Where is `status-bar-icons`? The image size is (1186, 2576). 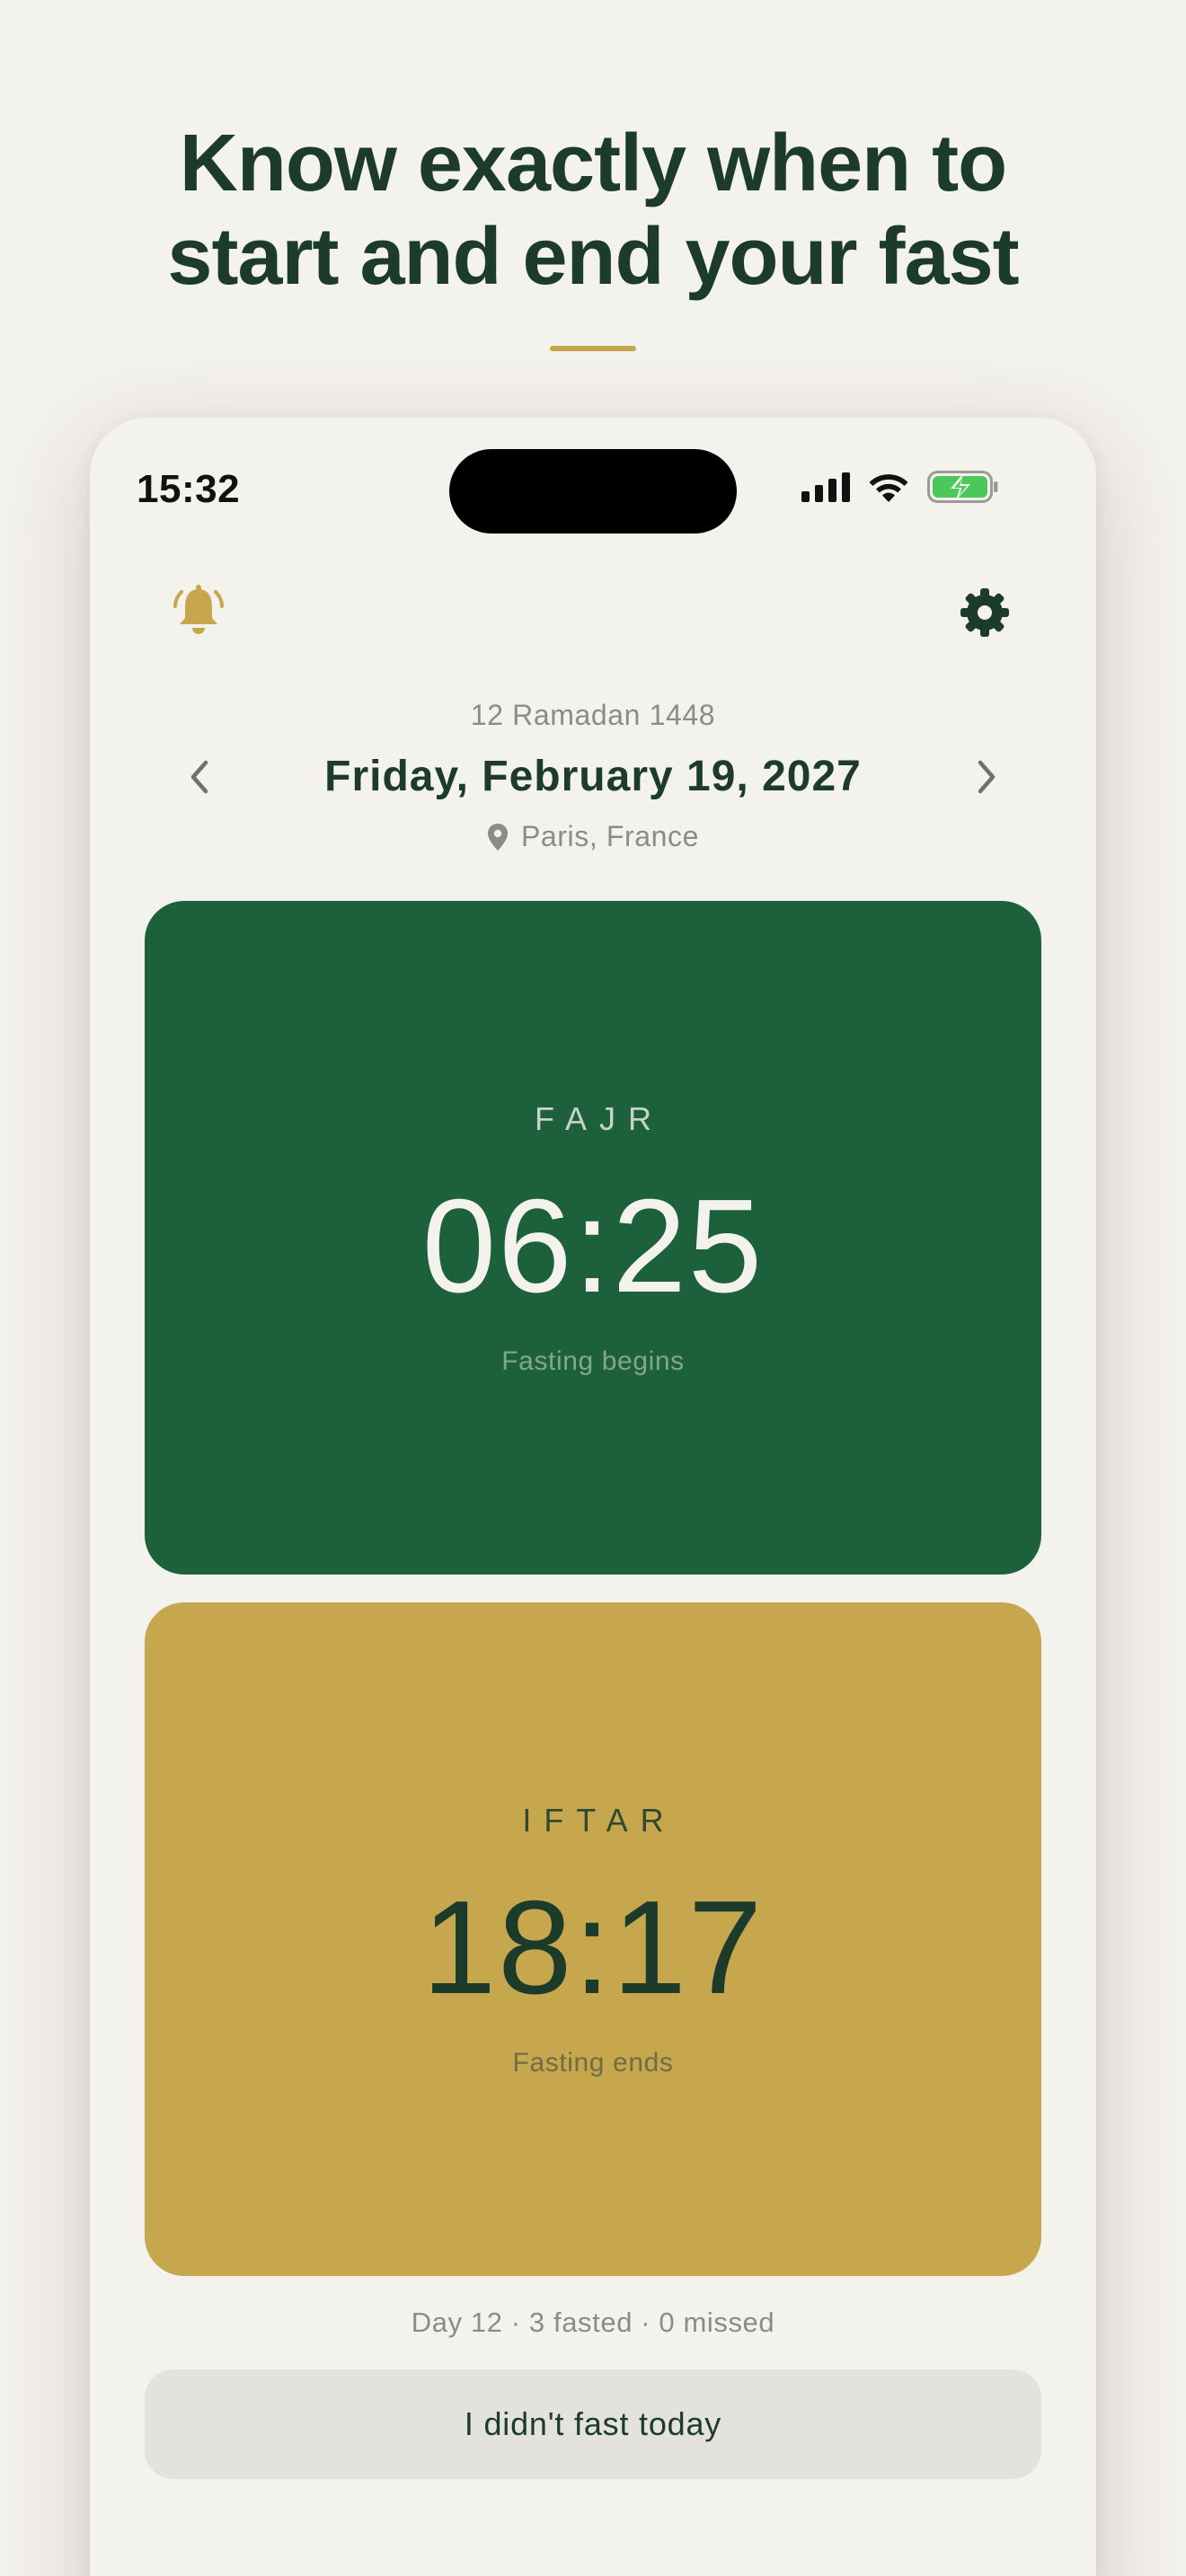
status-bar-icons is located at coordinates (900, 487).